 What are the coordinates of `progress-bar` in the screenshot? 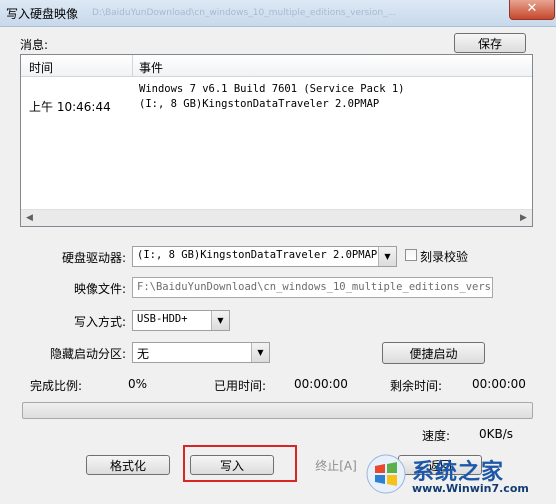 It's located at (277, 410).